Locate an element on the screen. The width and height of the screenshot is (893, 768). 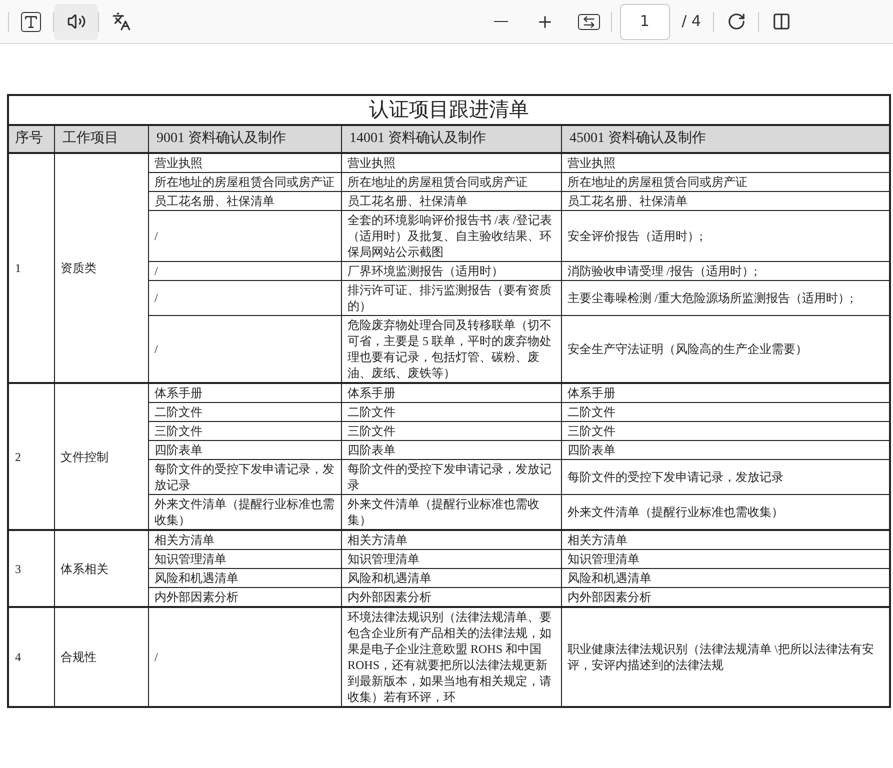
fit-width-icon is located at coordinates (589, 22).